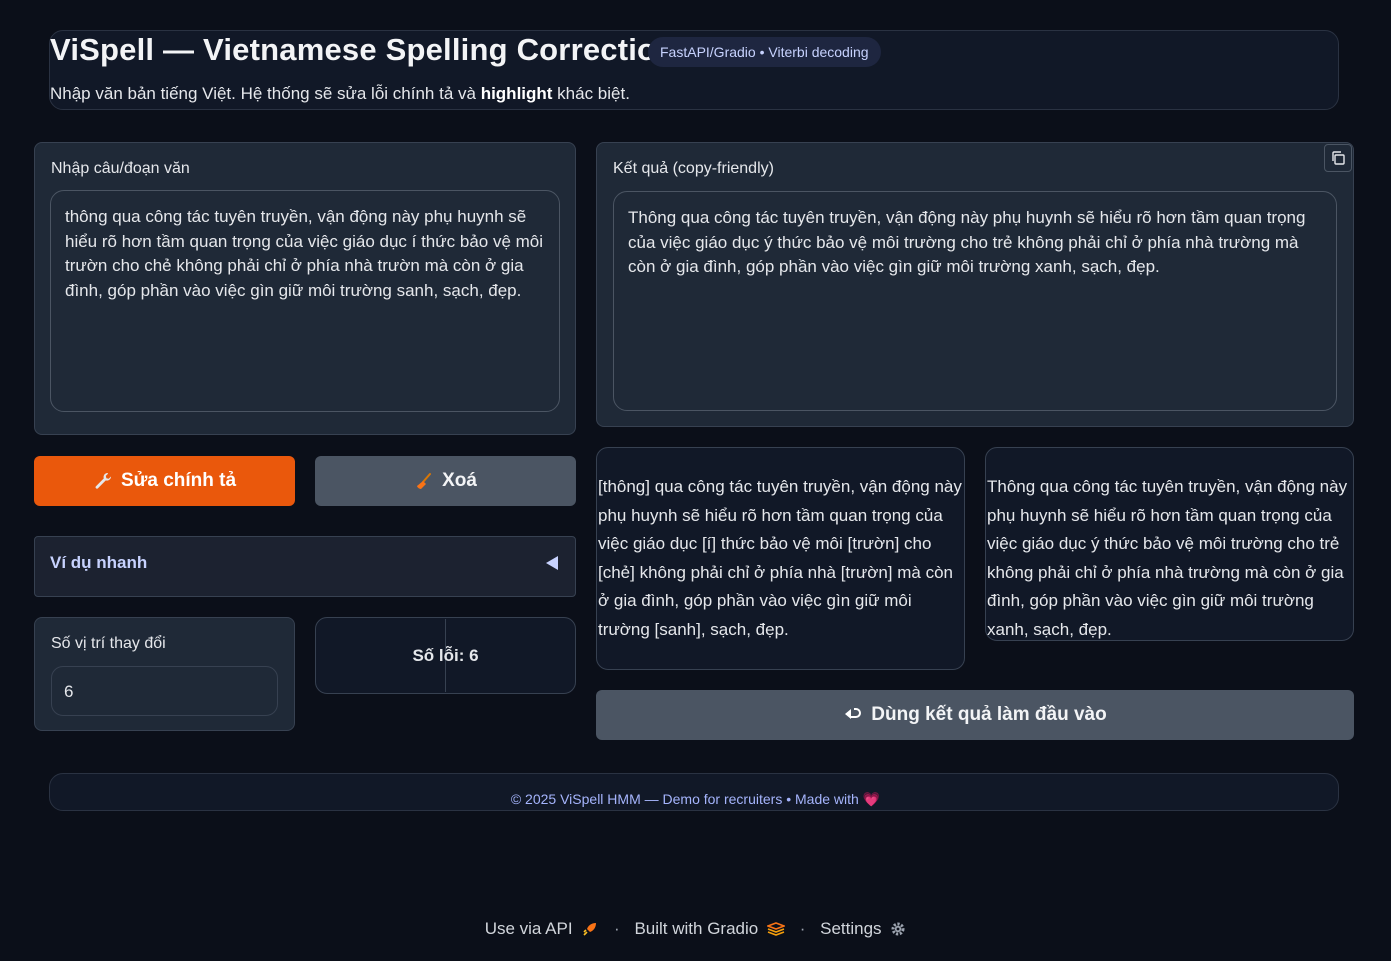 The height and width of the screenshot is (961, 1391). Describe the element at coordinates (590, 929) in the screenshot. I see `rocket-icon` at that location.